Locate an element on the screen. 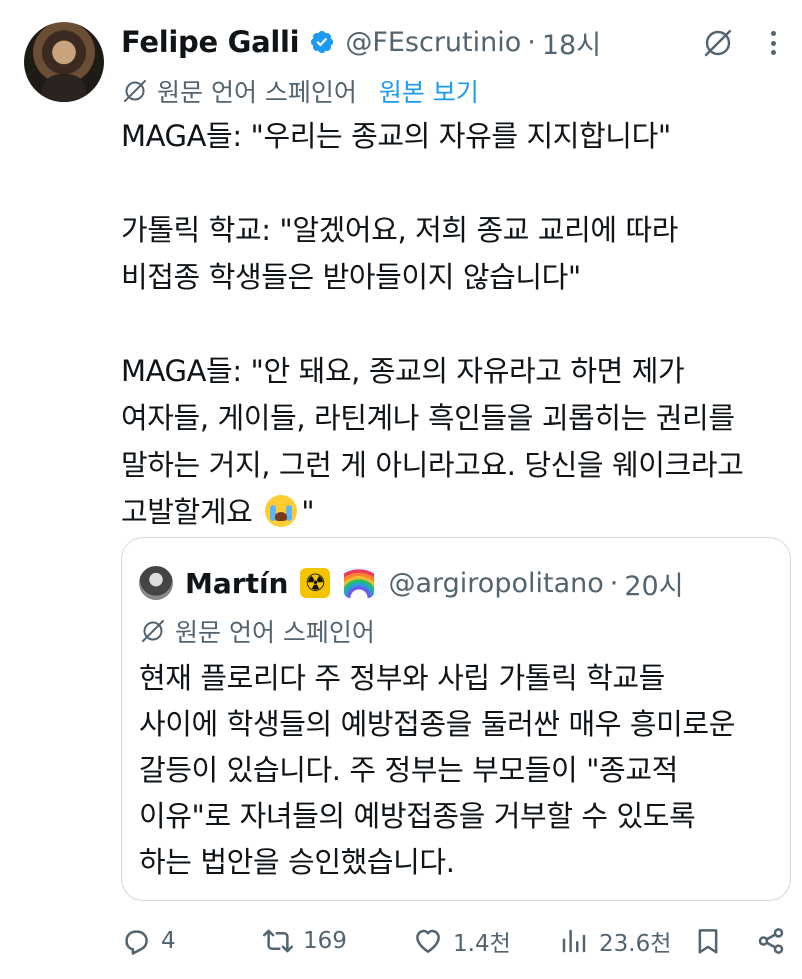 The width and height of the screenshot is (802, 979). quoted-translation-notice: 원문 언어 스페인어 is located at coordinates (257, 631).